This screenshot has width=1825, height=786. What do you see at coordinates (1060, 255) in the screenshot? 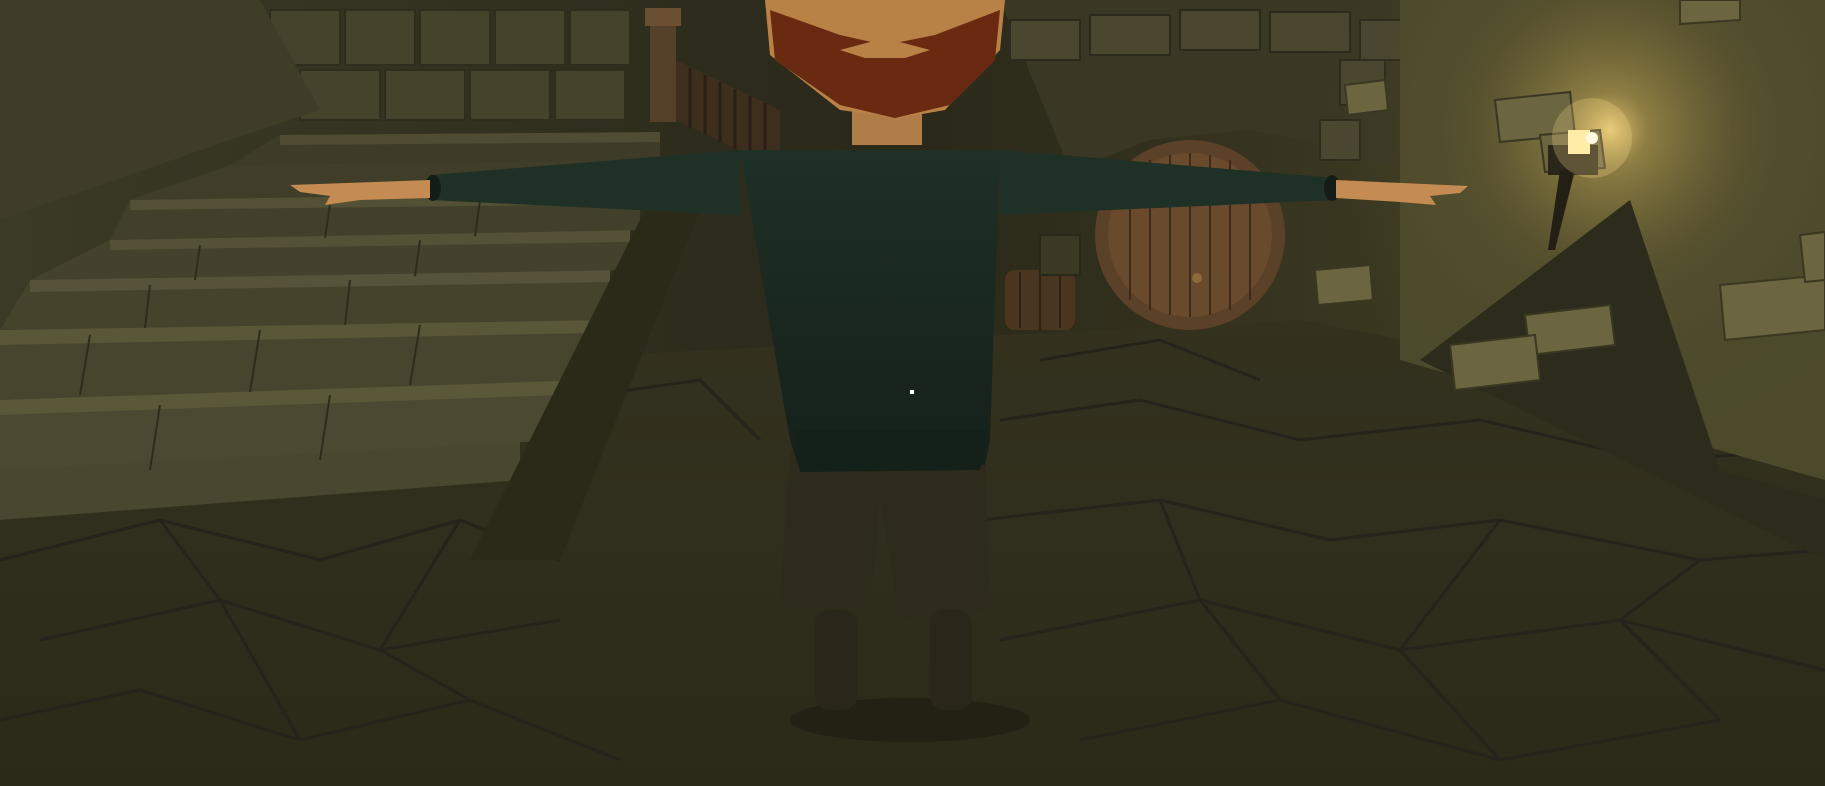
I see `crate` at bounding box center [1060, 255].